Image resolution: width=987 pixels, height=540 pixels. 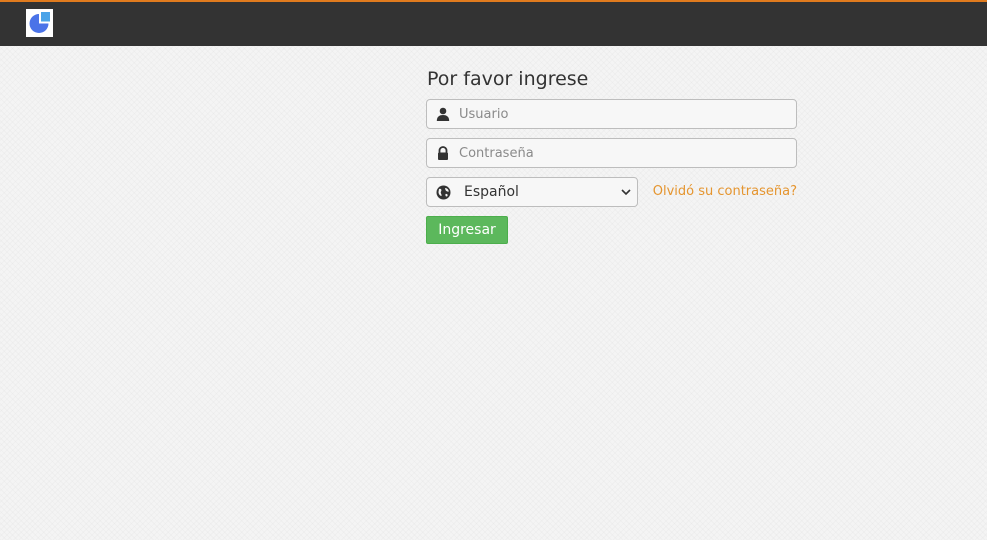 What do you see at coordinates (624, 153) in the screenshot?
I see `password-input` at bounding box center [624, 153].